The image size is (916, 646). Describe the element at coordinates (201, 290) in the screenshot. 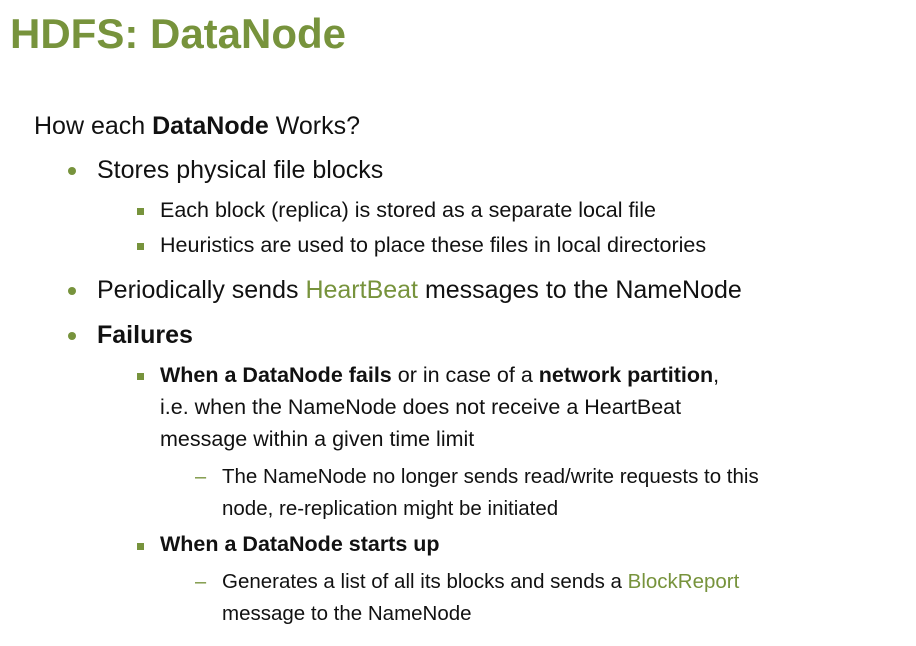

I see `bullet2-prefix: Periodically sends` at that location.